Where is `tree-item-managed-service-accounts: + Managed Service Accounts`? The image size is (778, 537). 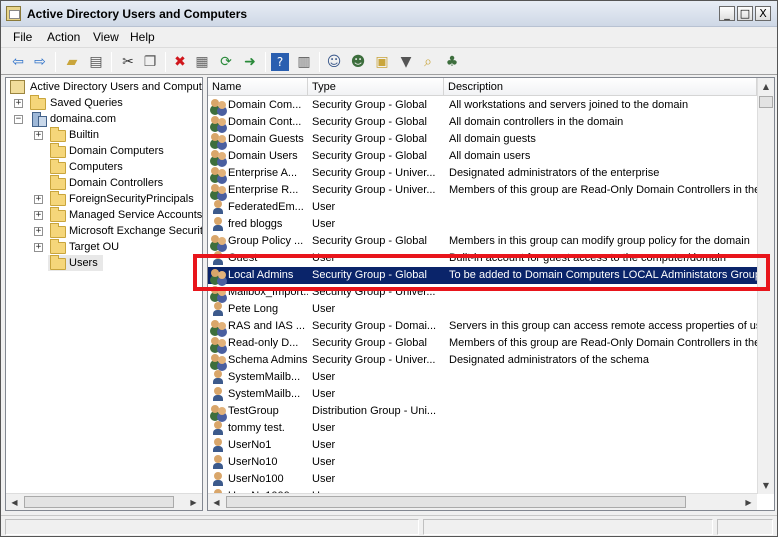
tree-item-managed-service-accounts: + Managed Service Accounts is located at coordinates (104, 215).